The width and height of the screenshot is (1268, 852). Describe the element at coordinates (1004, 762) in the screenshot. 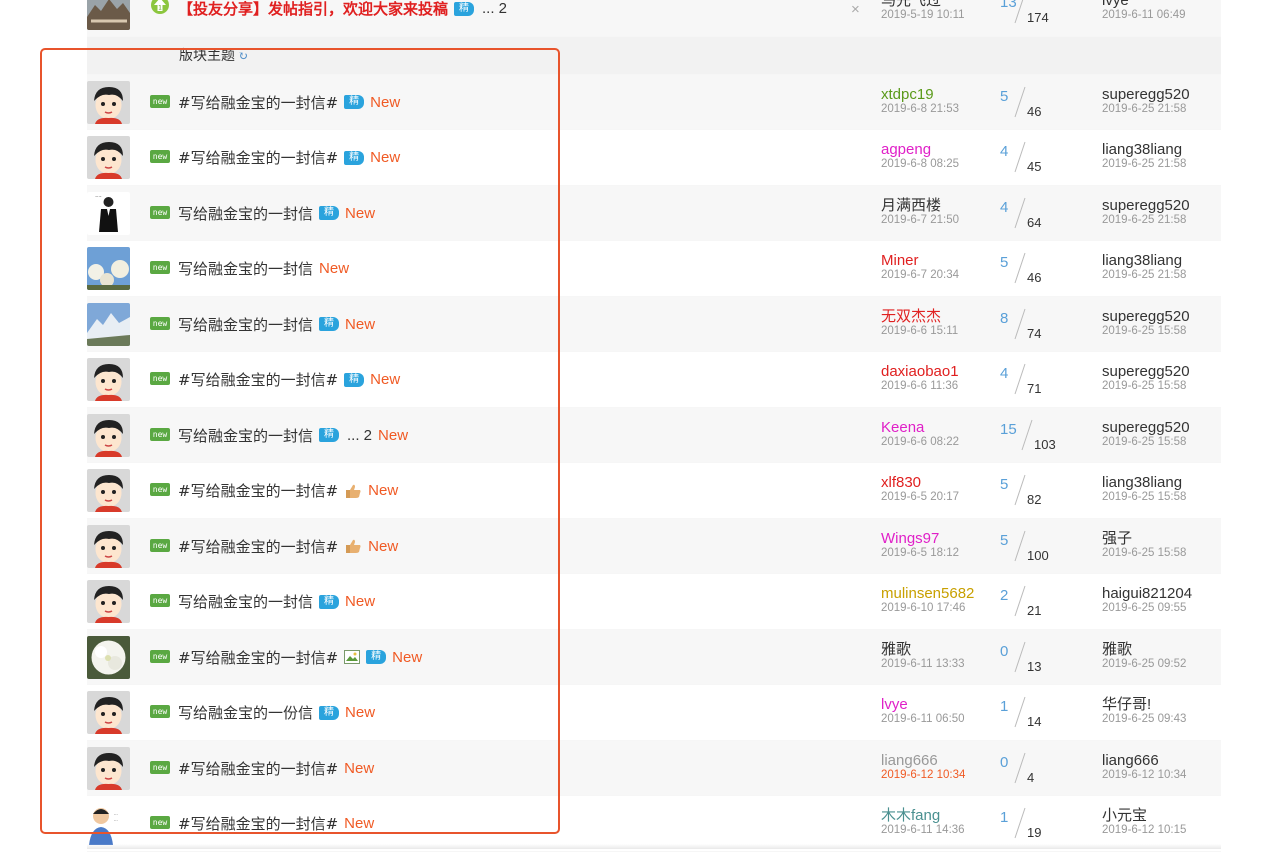

I see `reply-count: 0` at that location.